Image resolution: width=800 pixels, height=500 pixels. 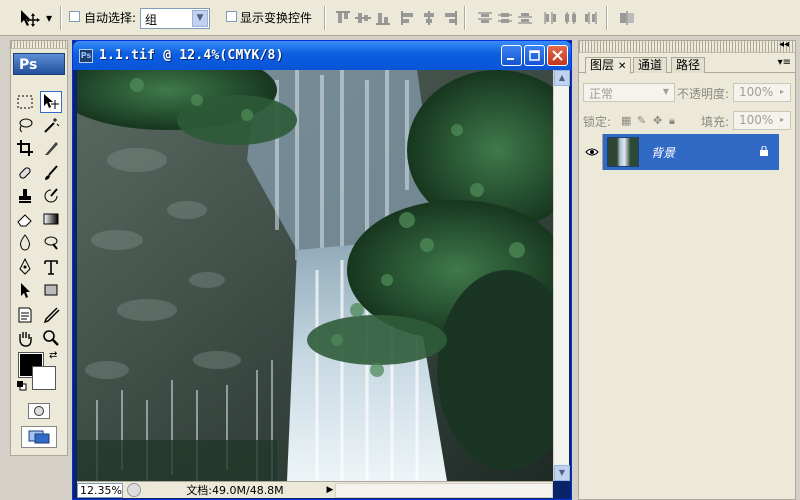 I want to click on toolbox-grip, so click(x=39, y=45).